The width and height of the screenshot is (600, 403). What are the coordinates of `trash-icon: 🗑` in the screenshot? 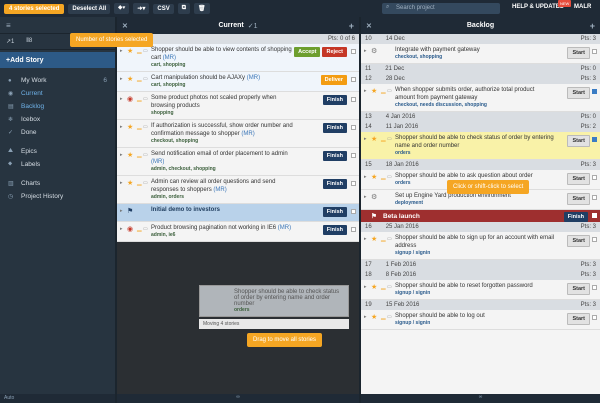 It's located at (202, 8).